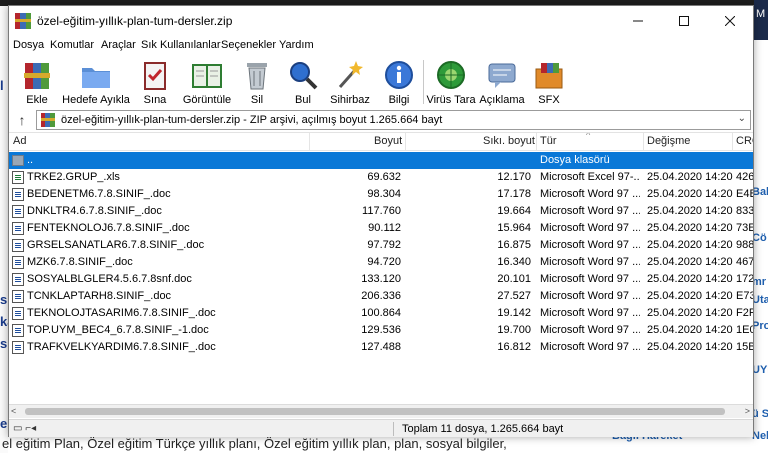 This screenshot has height=453, width=768. I want to click on sfx-button: SFX, so click(549, 82).